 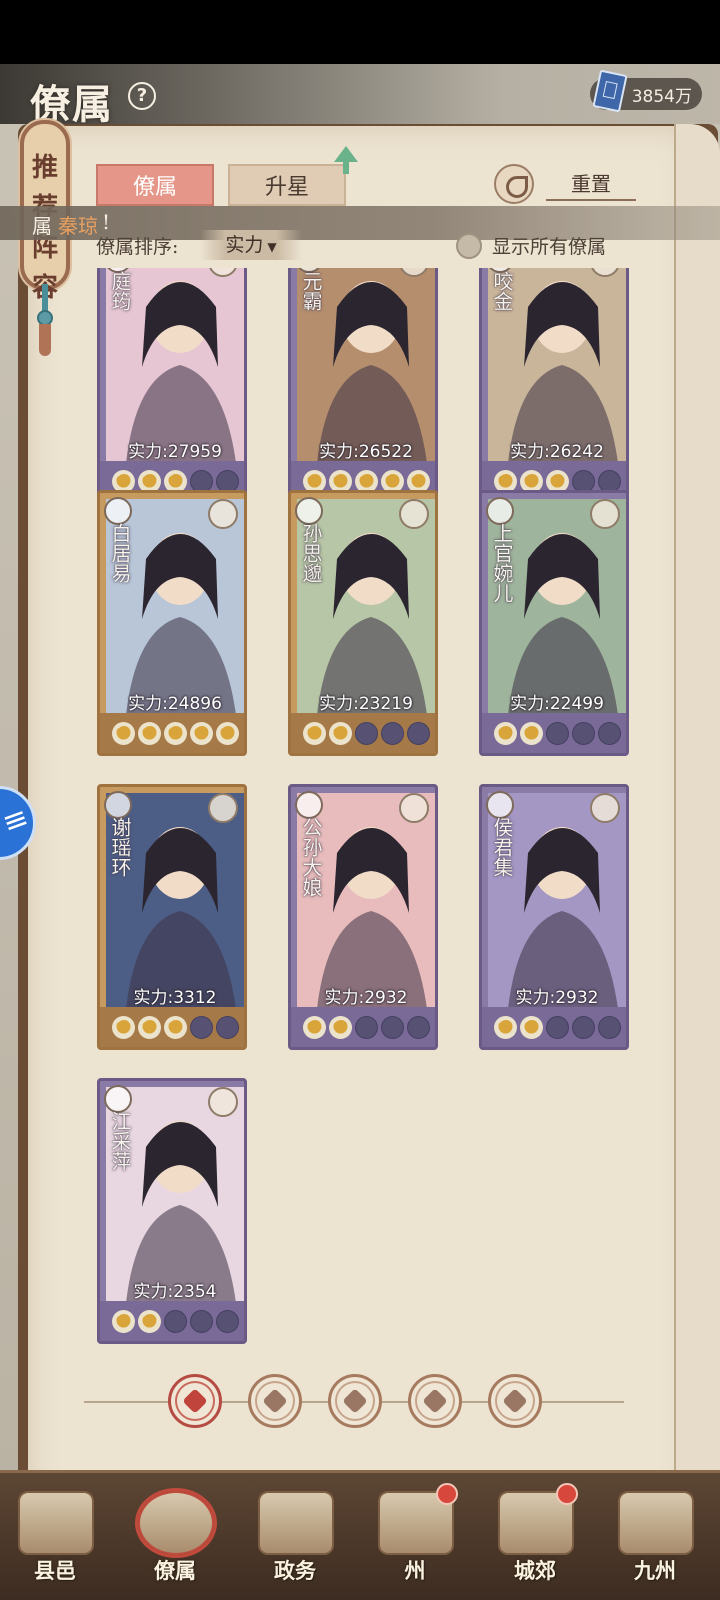 I want to click on tiger-filter-button, so click(x=355, y=1401).